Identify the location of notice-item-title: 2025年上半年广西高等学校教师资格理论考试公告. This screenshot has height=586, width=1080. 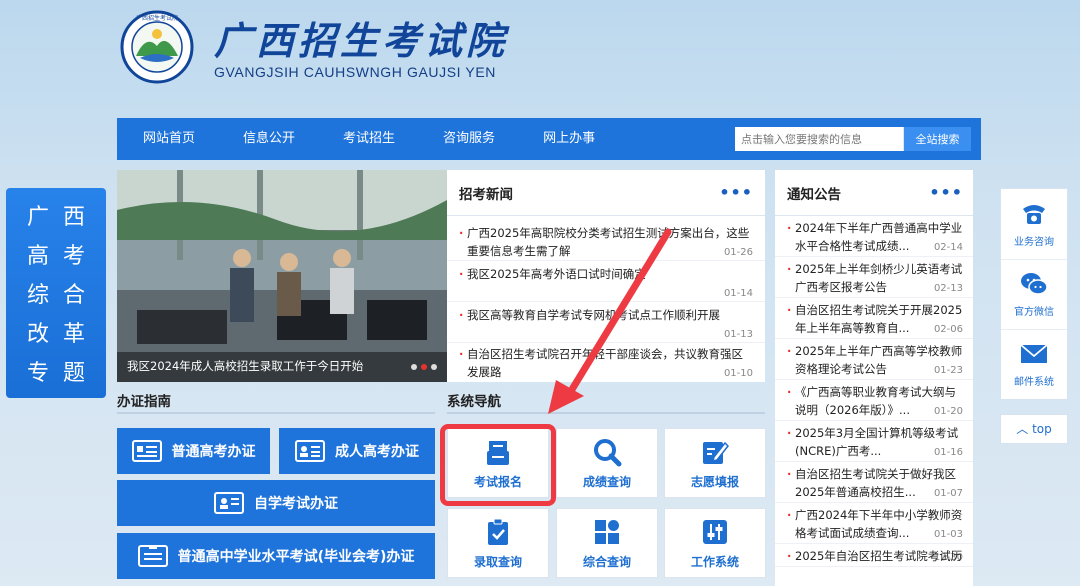
(875, 360).